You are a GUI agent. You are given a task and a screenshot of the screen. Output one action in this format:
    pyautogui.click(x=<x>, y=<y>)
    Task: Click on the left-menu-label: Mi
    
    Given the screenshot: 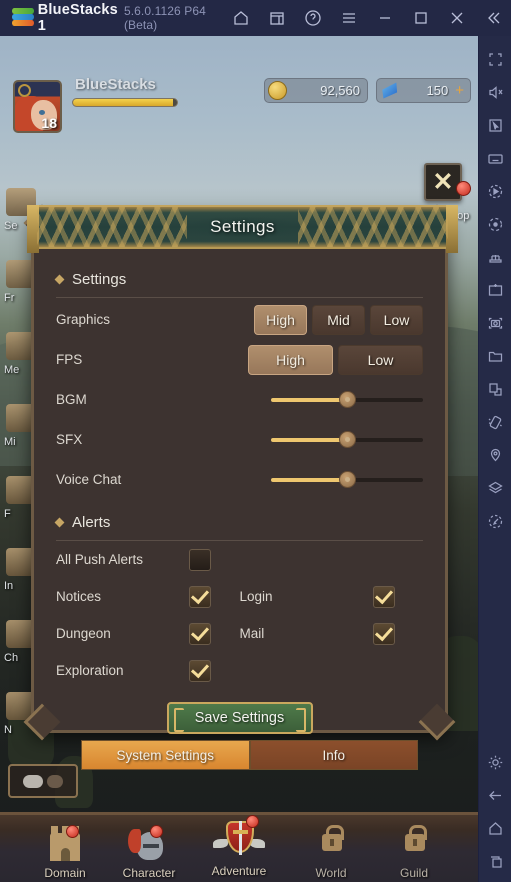 What is the action you would take?
    pyautogui.click(x=10, y=442)
    